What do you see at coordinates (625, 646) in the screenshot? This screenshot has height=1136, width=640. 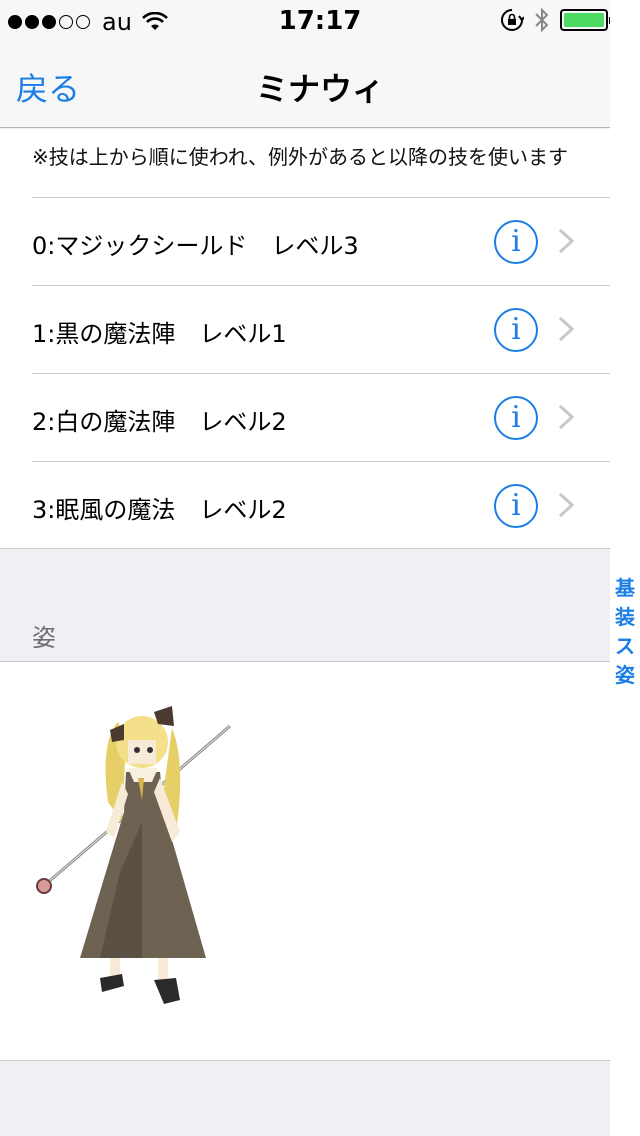 I see `index-item: ス` at bounding box center [625, 646].